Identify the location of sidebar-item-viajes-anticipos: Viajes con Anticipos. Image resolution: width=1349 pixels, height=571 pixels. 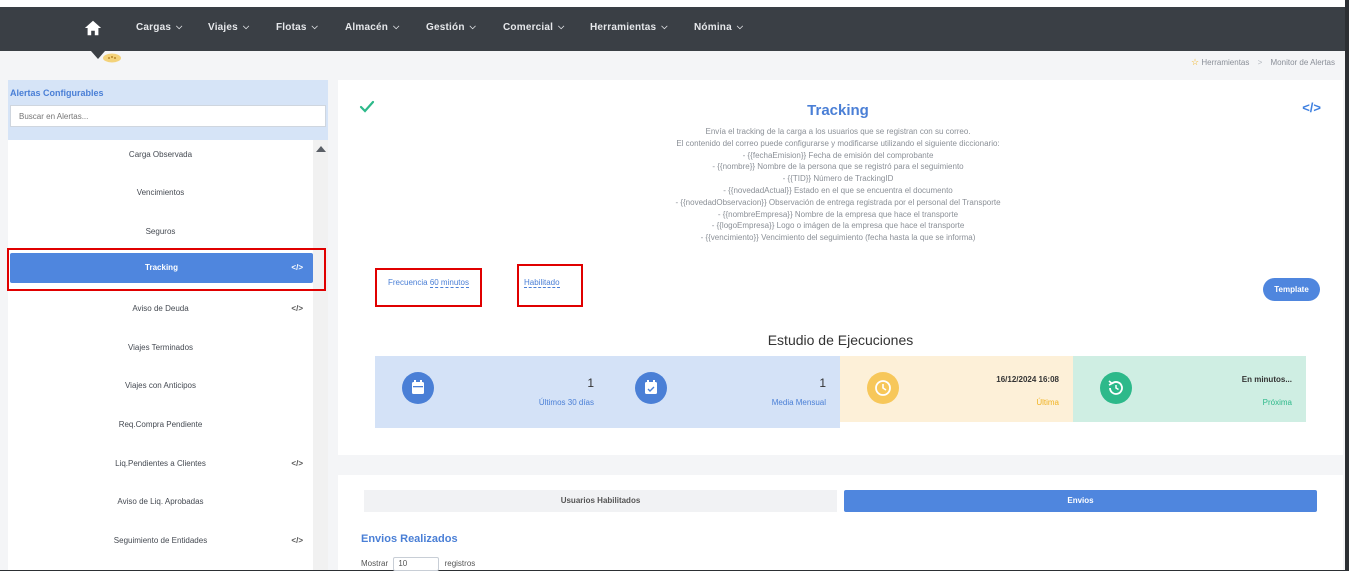
(160, 386).